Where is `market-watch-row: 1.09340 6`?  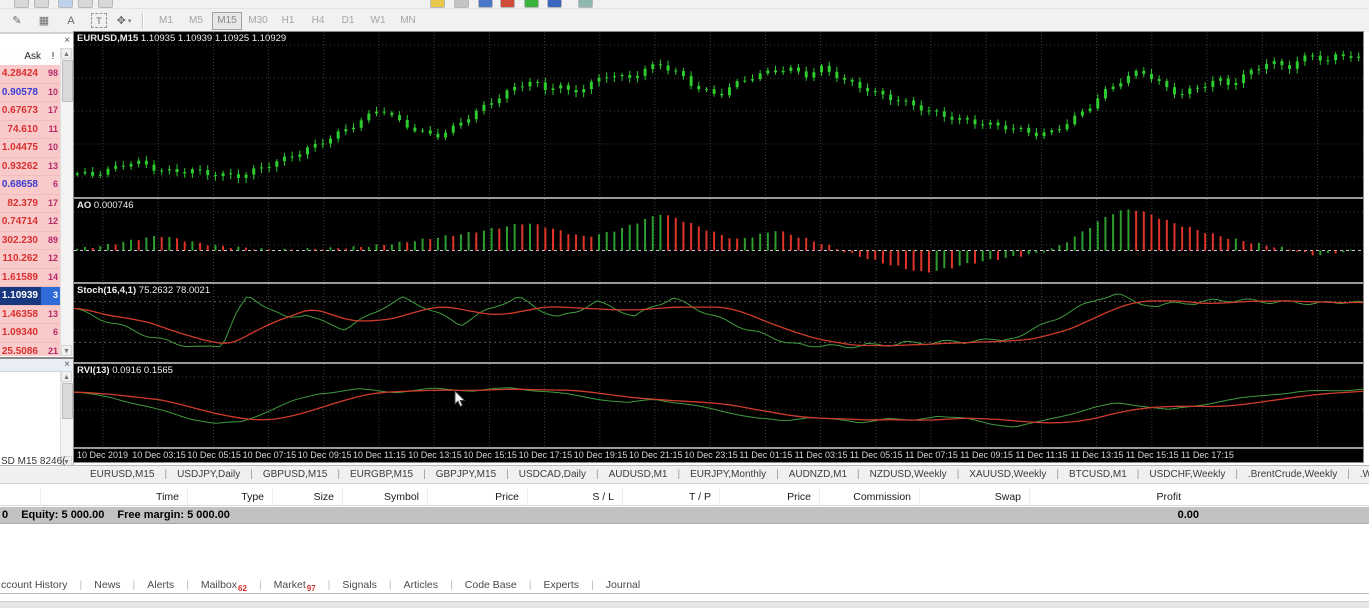
market-watch-row: 1.09340 6 is located at coordinates (30, 333).